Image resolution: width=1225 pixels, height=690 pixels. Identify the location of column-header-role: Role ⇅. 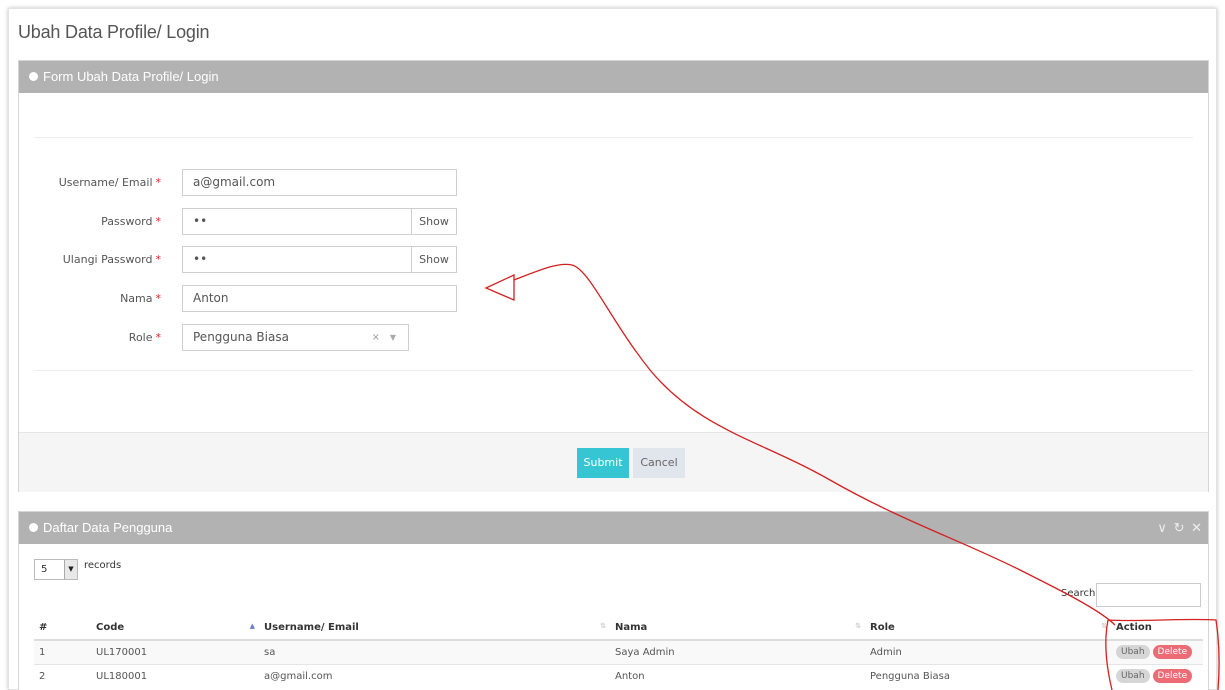
(988, 628).